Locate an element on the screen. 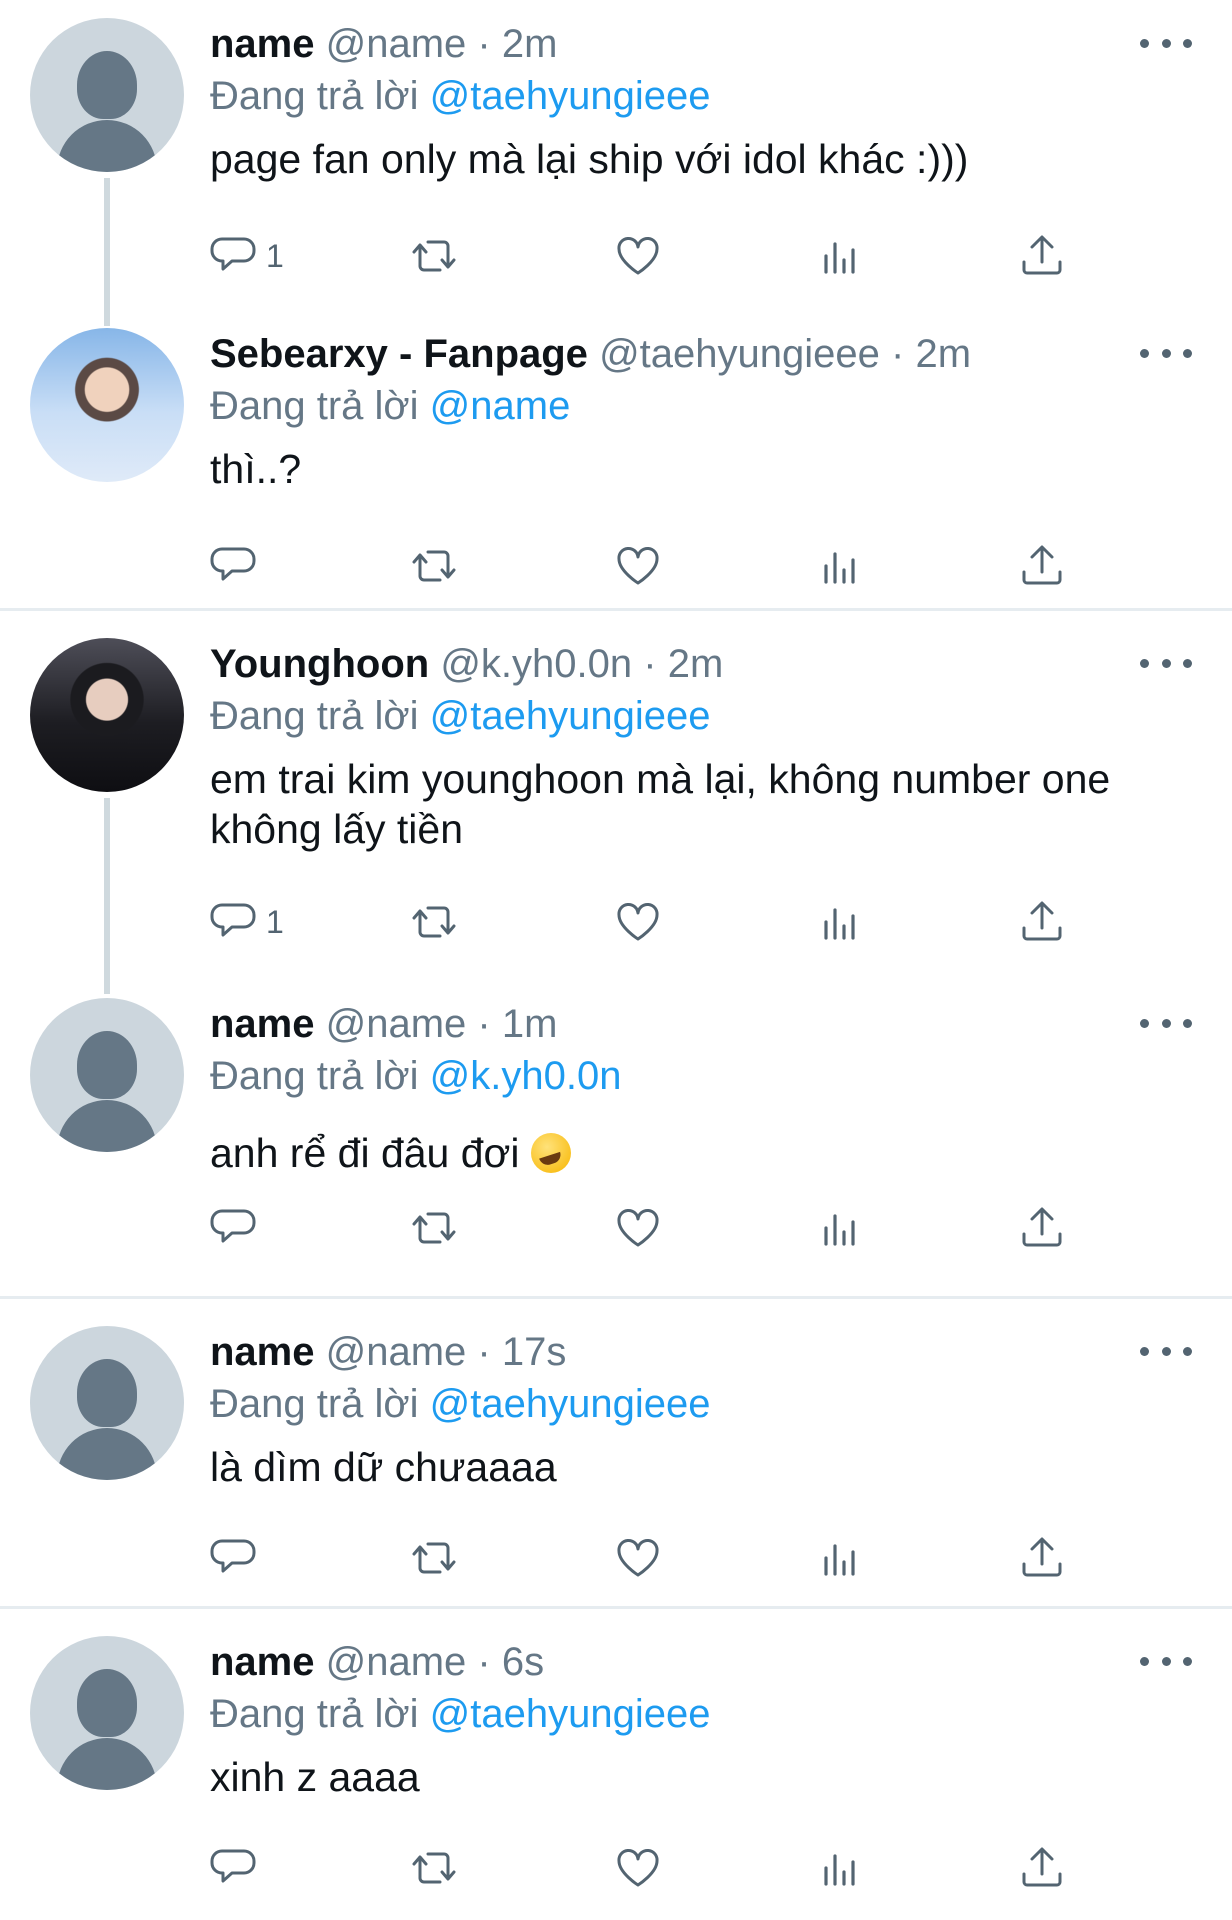 Image resolution: width=1232 pixels, height=1920 pixels. tweet-header: name @name · 17s is located at coordinates (701, 1352).